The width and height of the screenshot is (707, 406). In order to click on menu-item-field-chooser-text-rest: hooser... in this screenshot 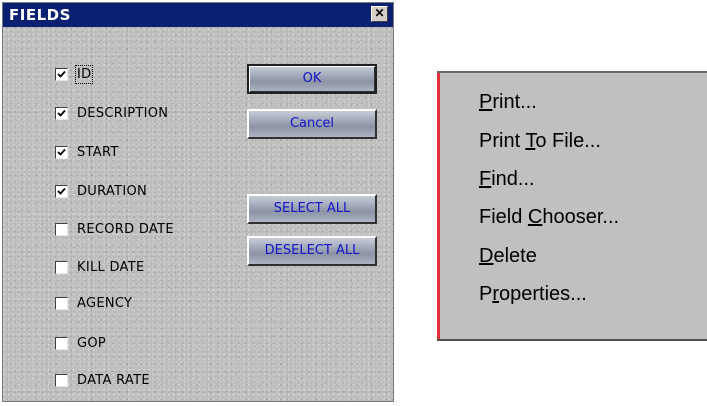, I will do `click(581, 217)`.